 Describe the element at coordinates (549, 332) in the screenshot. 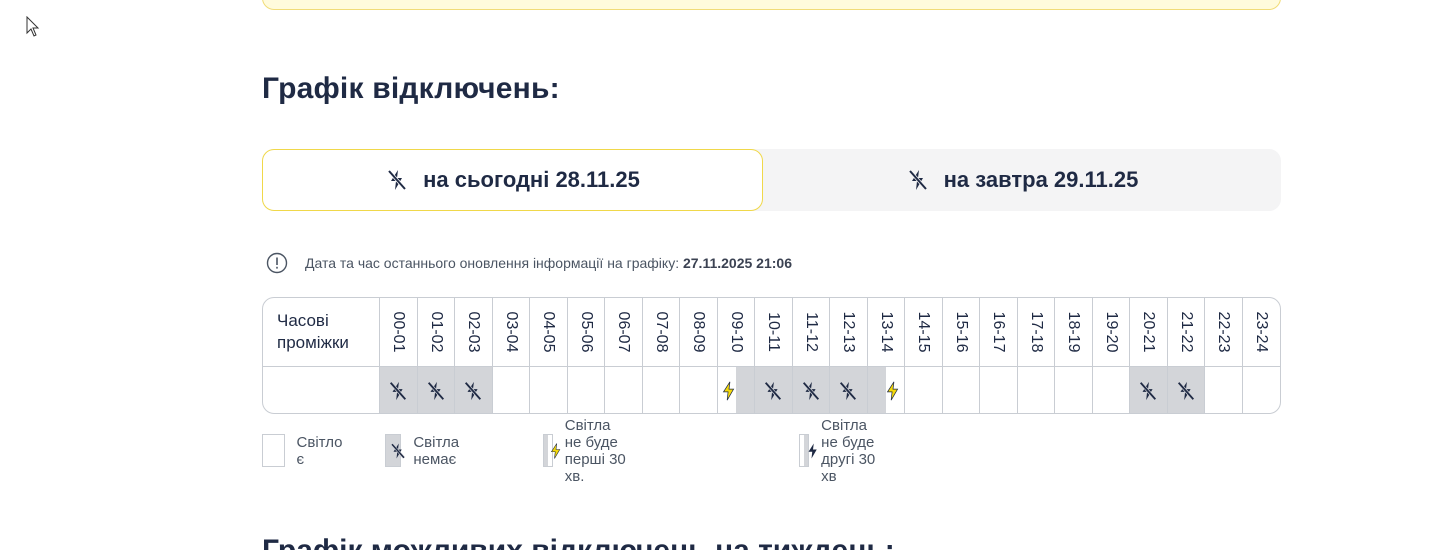

I see `hour-header-04-05: 04-05` at that location.